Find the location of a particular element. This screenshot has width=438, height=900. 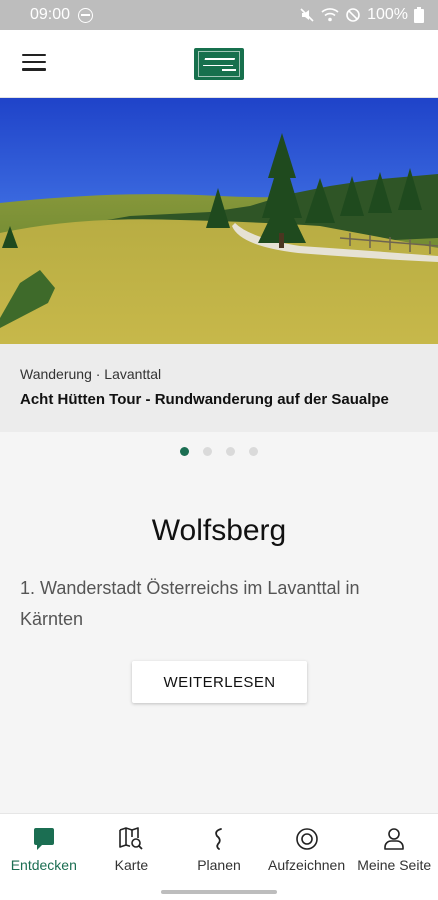

nav-label: Karte is located at coordinates (131, 865).